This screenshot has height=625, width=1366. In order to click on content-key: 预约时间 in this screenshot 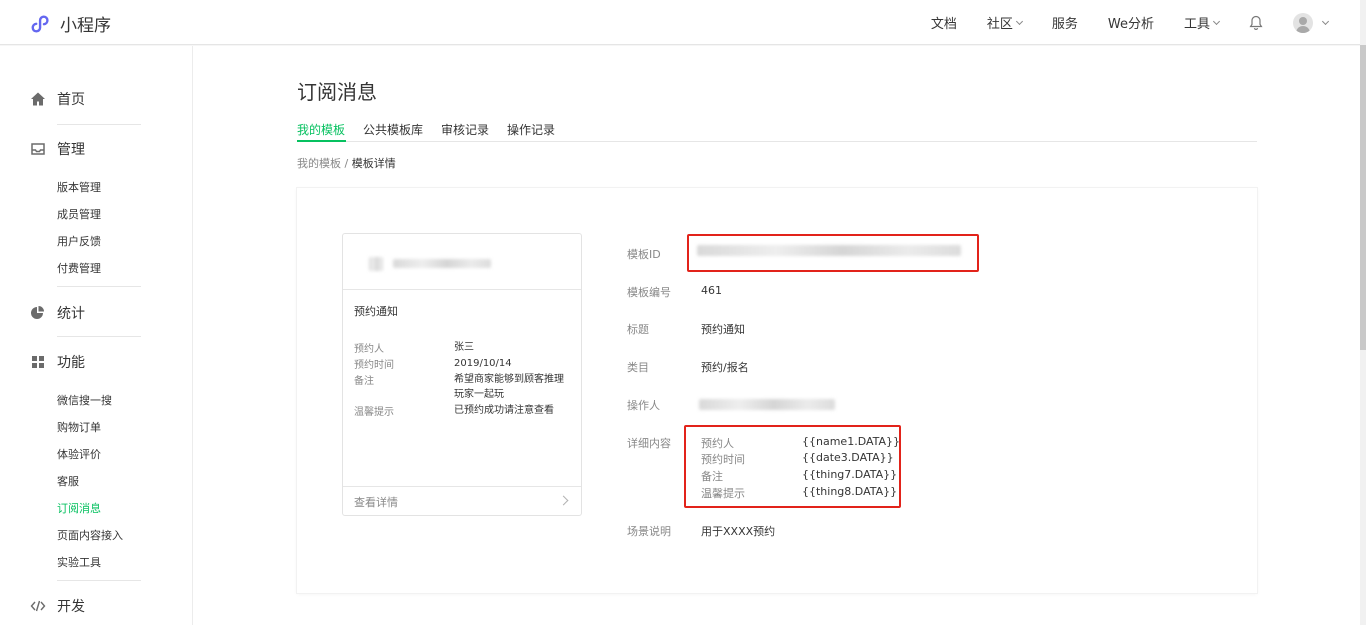, I will do `click(723, 459)`.